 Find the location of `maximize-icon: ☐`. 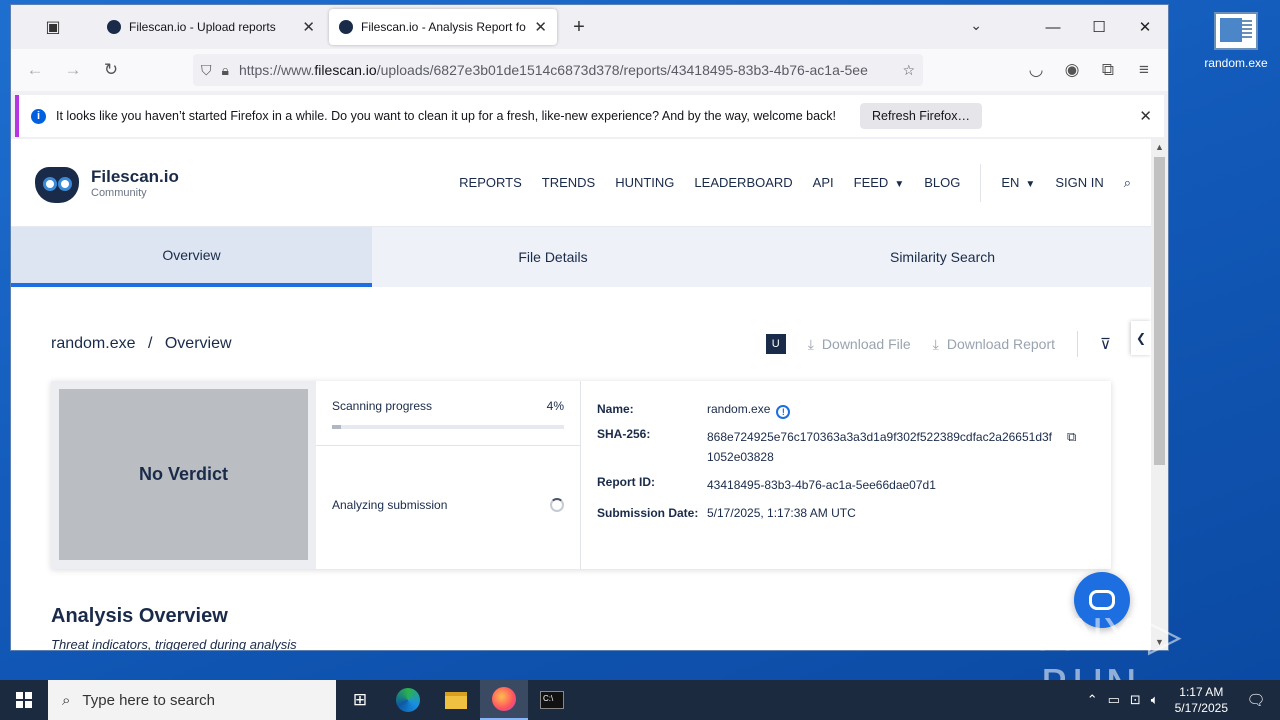

maximize-icon: ☐ is located at coordinates (1099, 27).